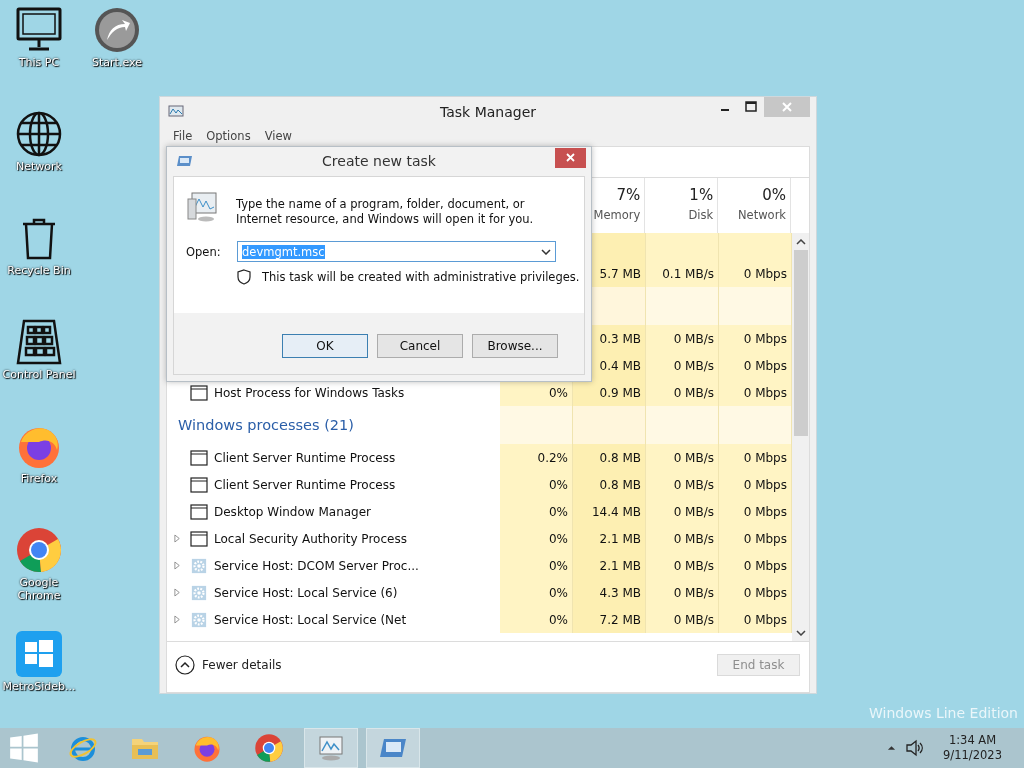  I want to click on dialog-description: Type the name of a program, folder, document, or Internet resource, and Windows will open it for you., so click(385, 212).